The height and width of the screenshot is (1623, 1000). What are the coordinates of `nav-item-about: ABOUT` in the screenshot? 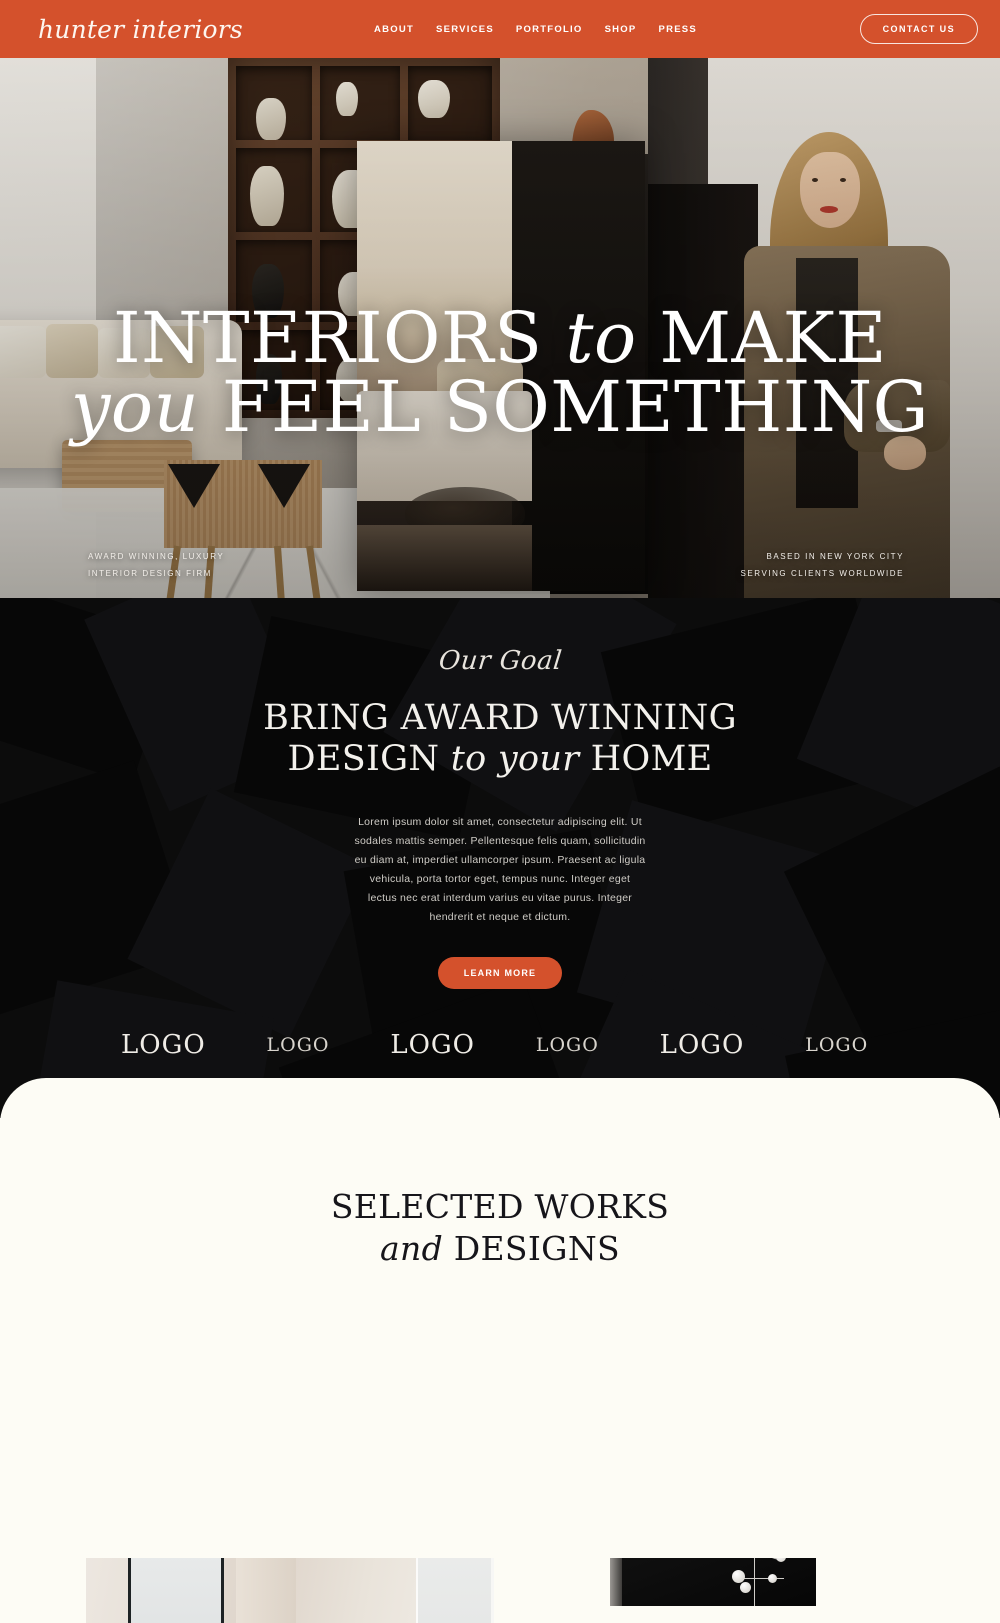 It's located at (394, 29).